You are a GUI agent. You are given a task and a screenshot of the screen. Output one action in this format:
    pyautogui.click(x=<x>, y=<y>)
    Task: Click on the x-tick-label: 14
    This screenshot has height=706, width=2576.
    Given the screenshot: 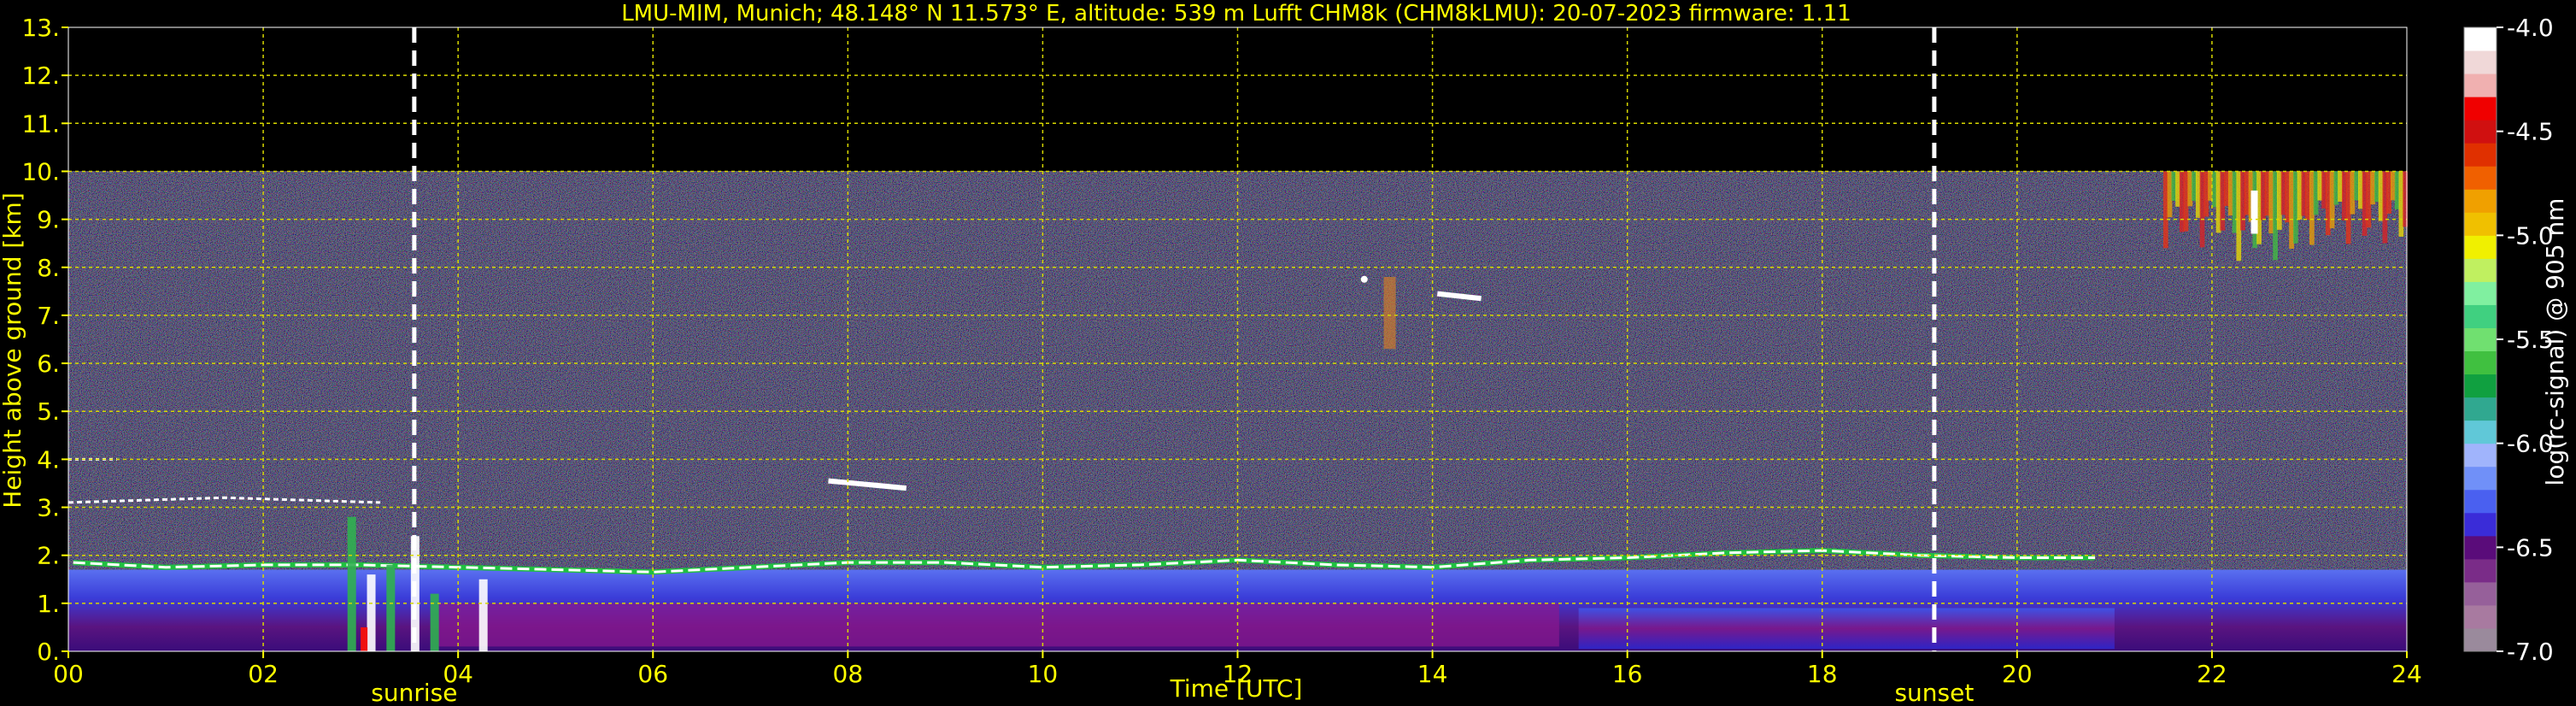 What is the action you would take?
    pyautogui.click(x=1432, y=674)
    